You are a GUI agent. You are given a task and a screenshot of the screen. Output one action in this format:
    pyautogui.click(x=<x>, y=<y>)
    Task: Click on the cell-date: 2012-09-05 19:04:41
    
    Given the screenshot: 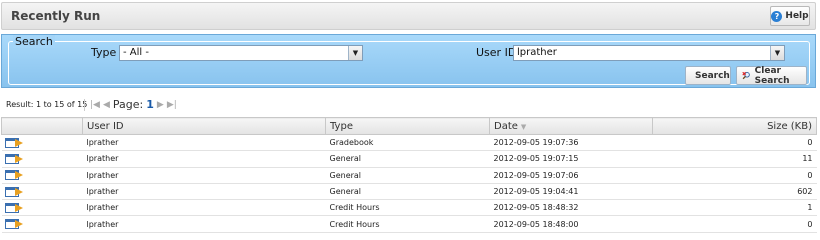 What is the action you would take?
    pyautogui.click(x=571, y=192)
    